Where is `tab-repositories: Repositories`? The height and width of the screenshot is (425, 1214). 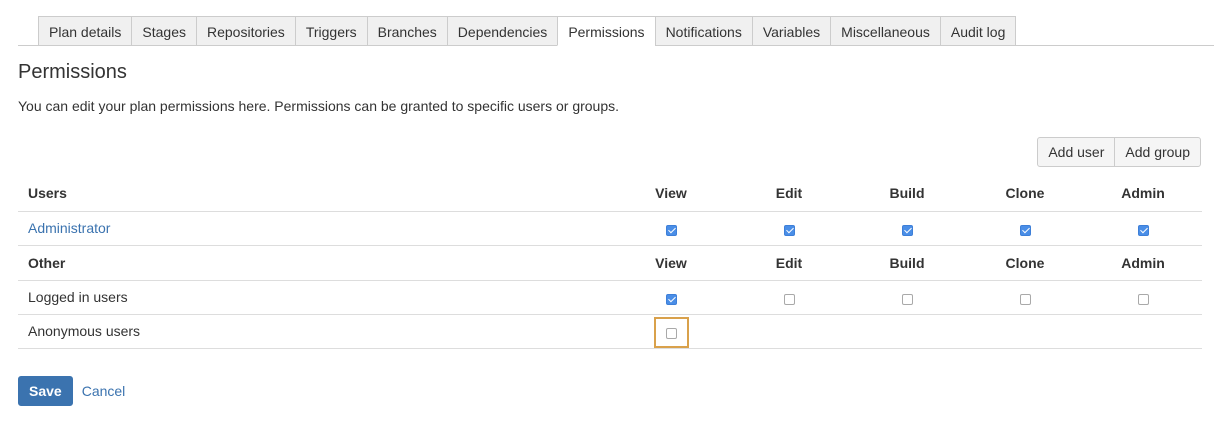
tab-repositories: Repositories is located at coordinates (245, 31).